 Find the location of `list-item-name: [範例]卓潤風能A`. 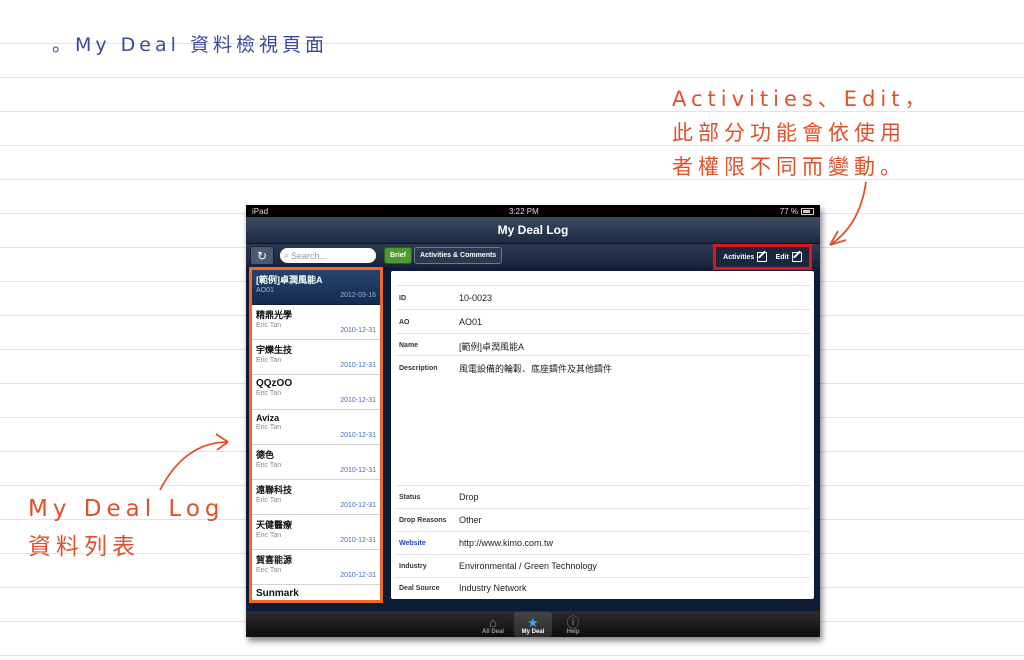

list-item-name: [範例]卓潤風能A is located at coordinates (289, 280).